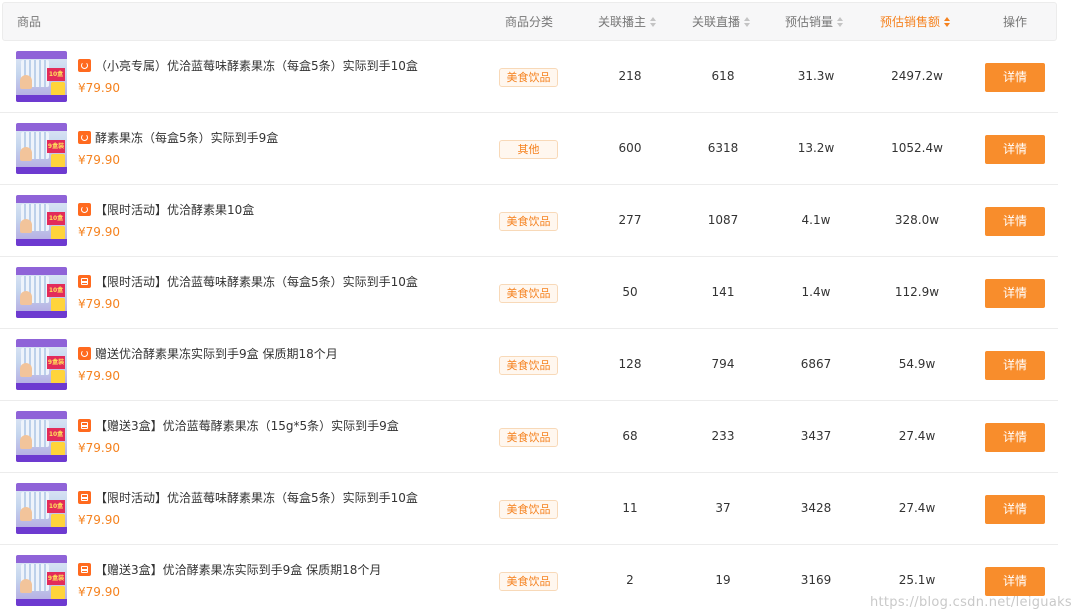 The image size is (1080, 614). Describe the element at coordinates (816, 364) in the screenshot. I see `sales-estimate: 6867` at that location.